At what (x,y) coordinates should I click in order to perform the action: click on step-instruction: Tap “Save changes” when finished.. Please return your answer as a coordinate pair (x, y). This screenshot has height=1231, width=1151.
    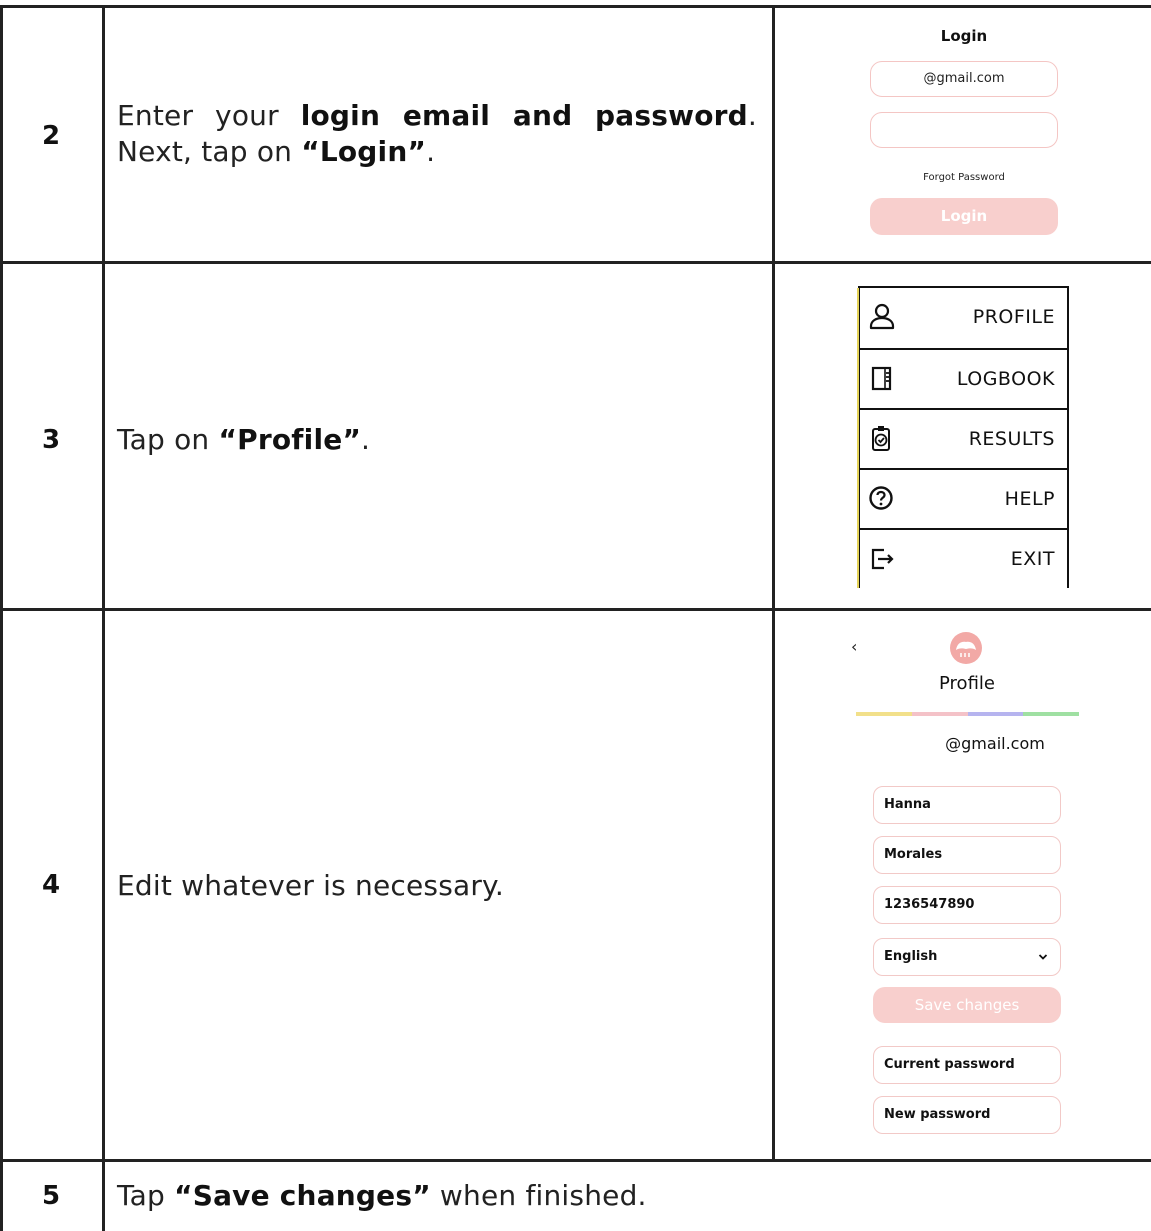
    Looking at the image, I should click on (437, 1196).